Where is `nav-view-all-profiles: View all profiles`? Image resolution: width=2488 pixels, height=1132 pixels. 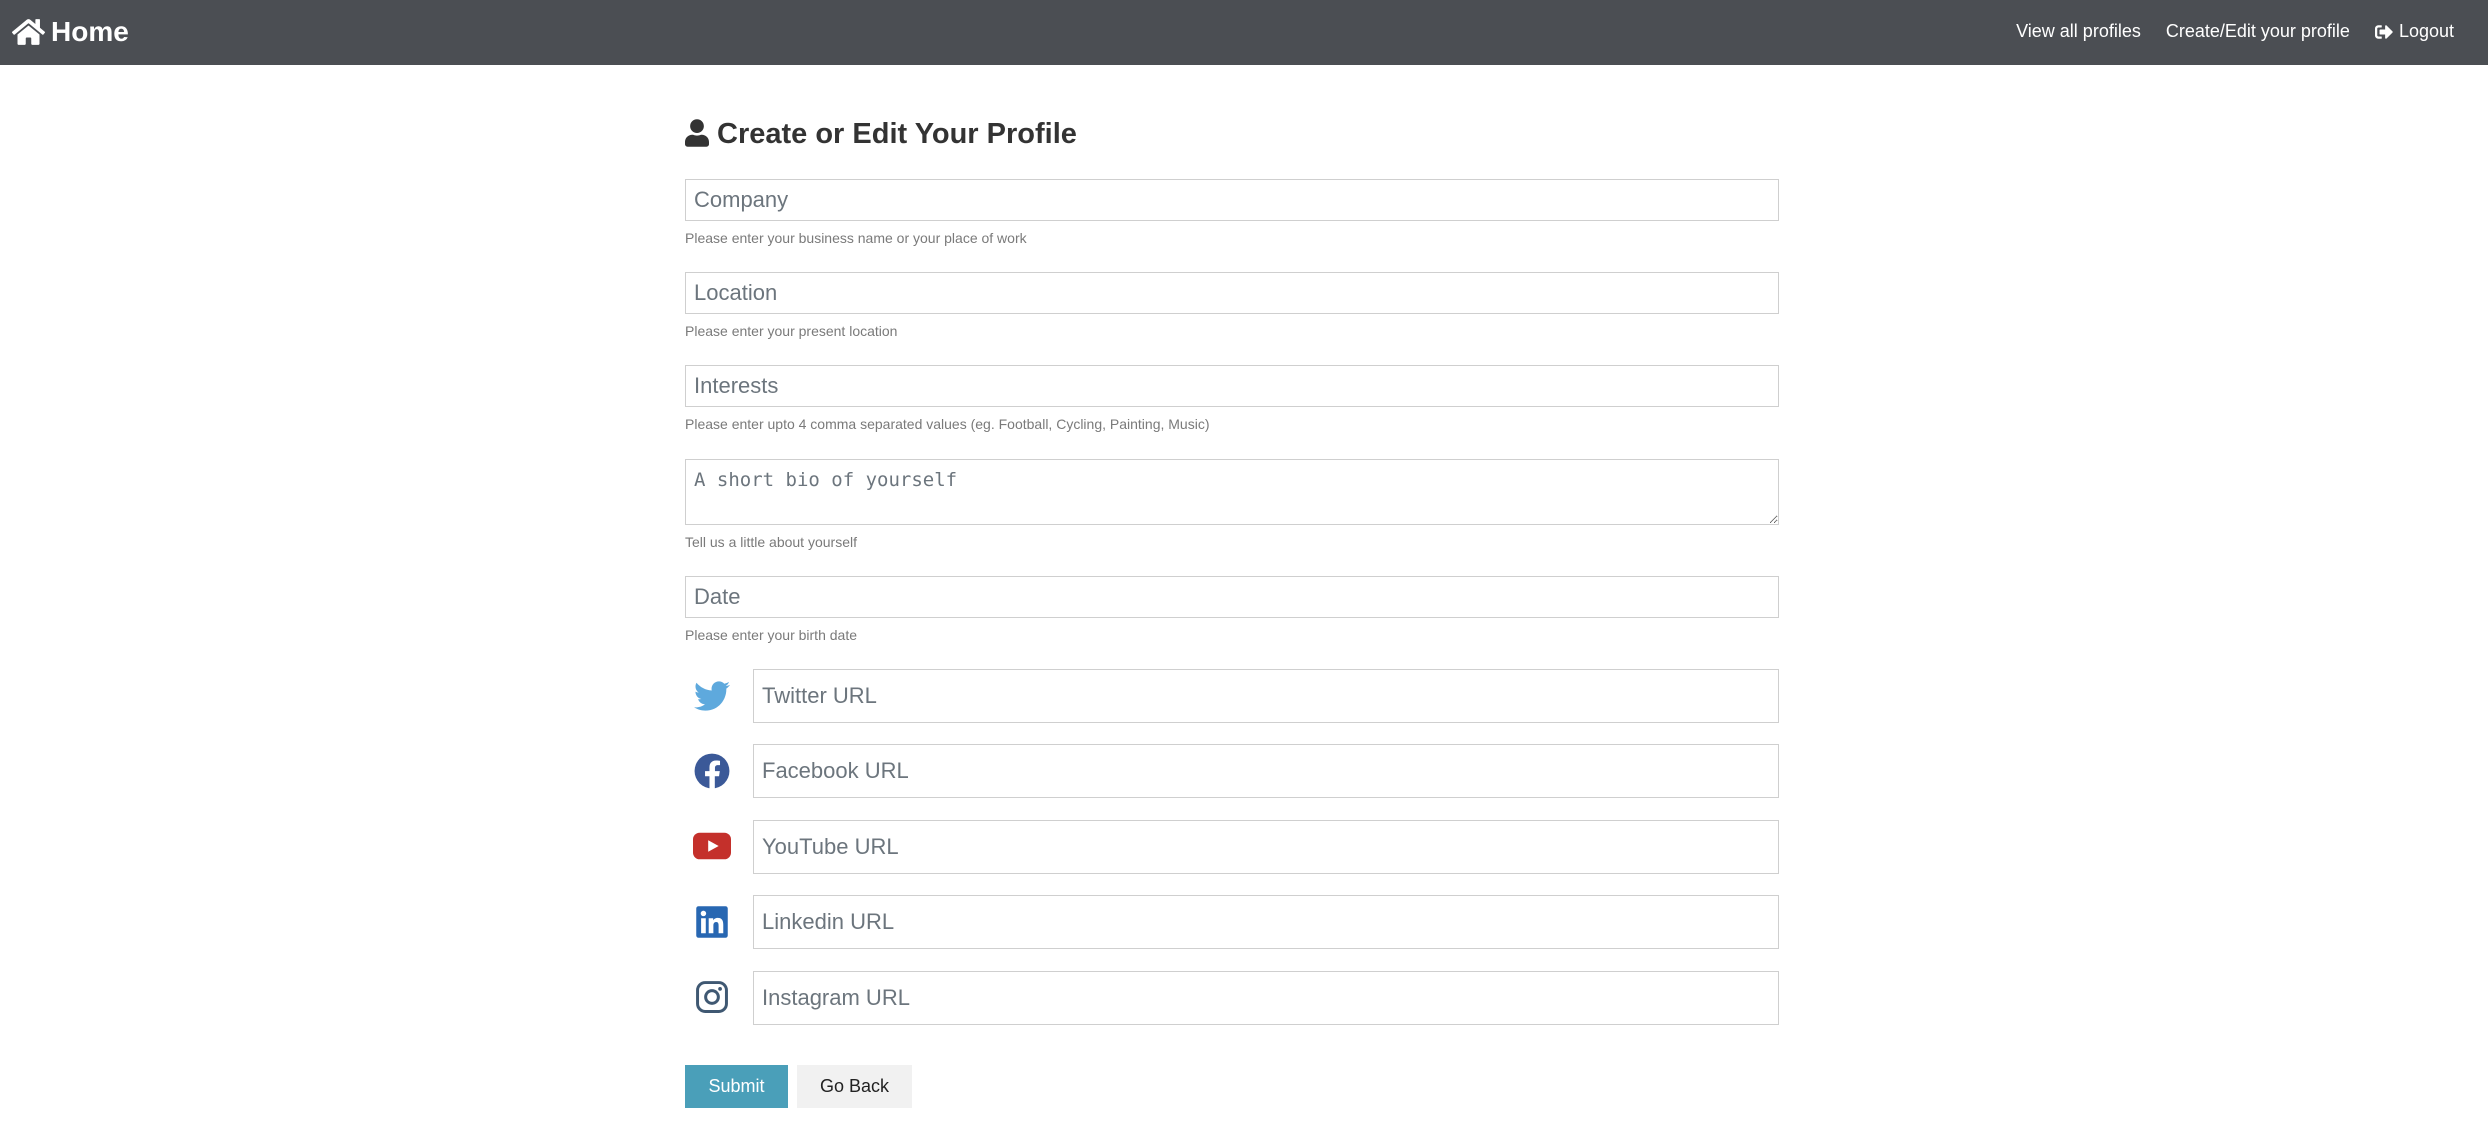
nav-view-all-profiles: View all profiles is located at coordinates (2078, 31).